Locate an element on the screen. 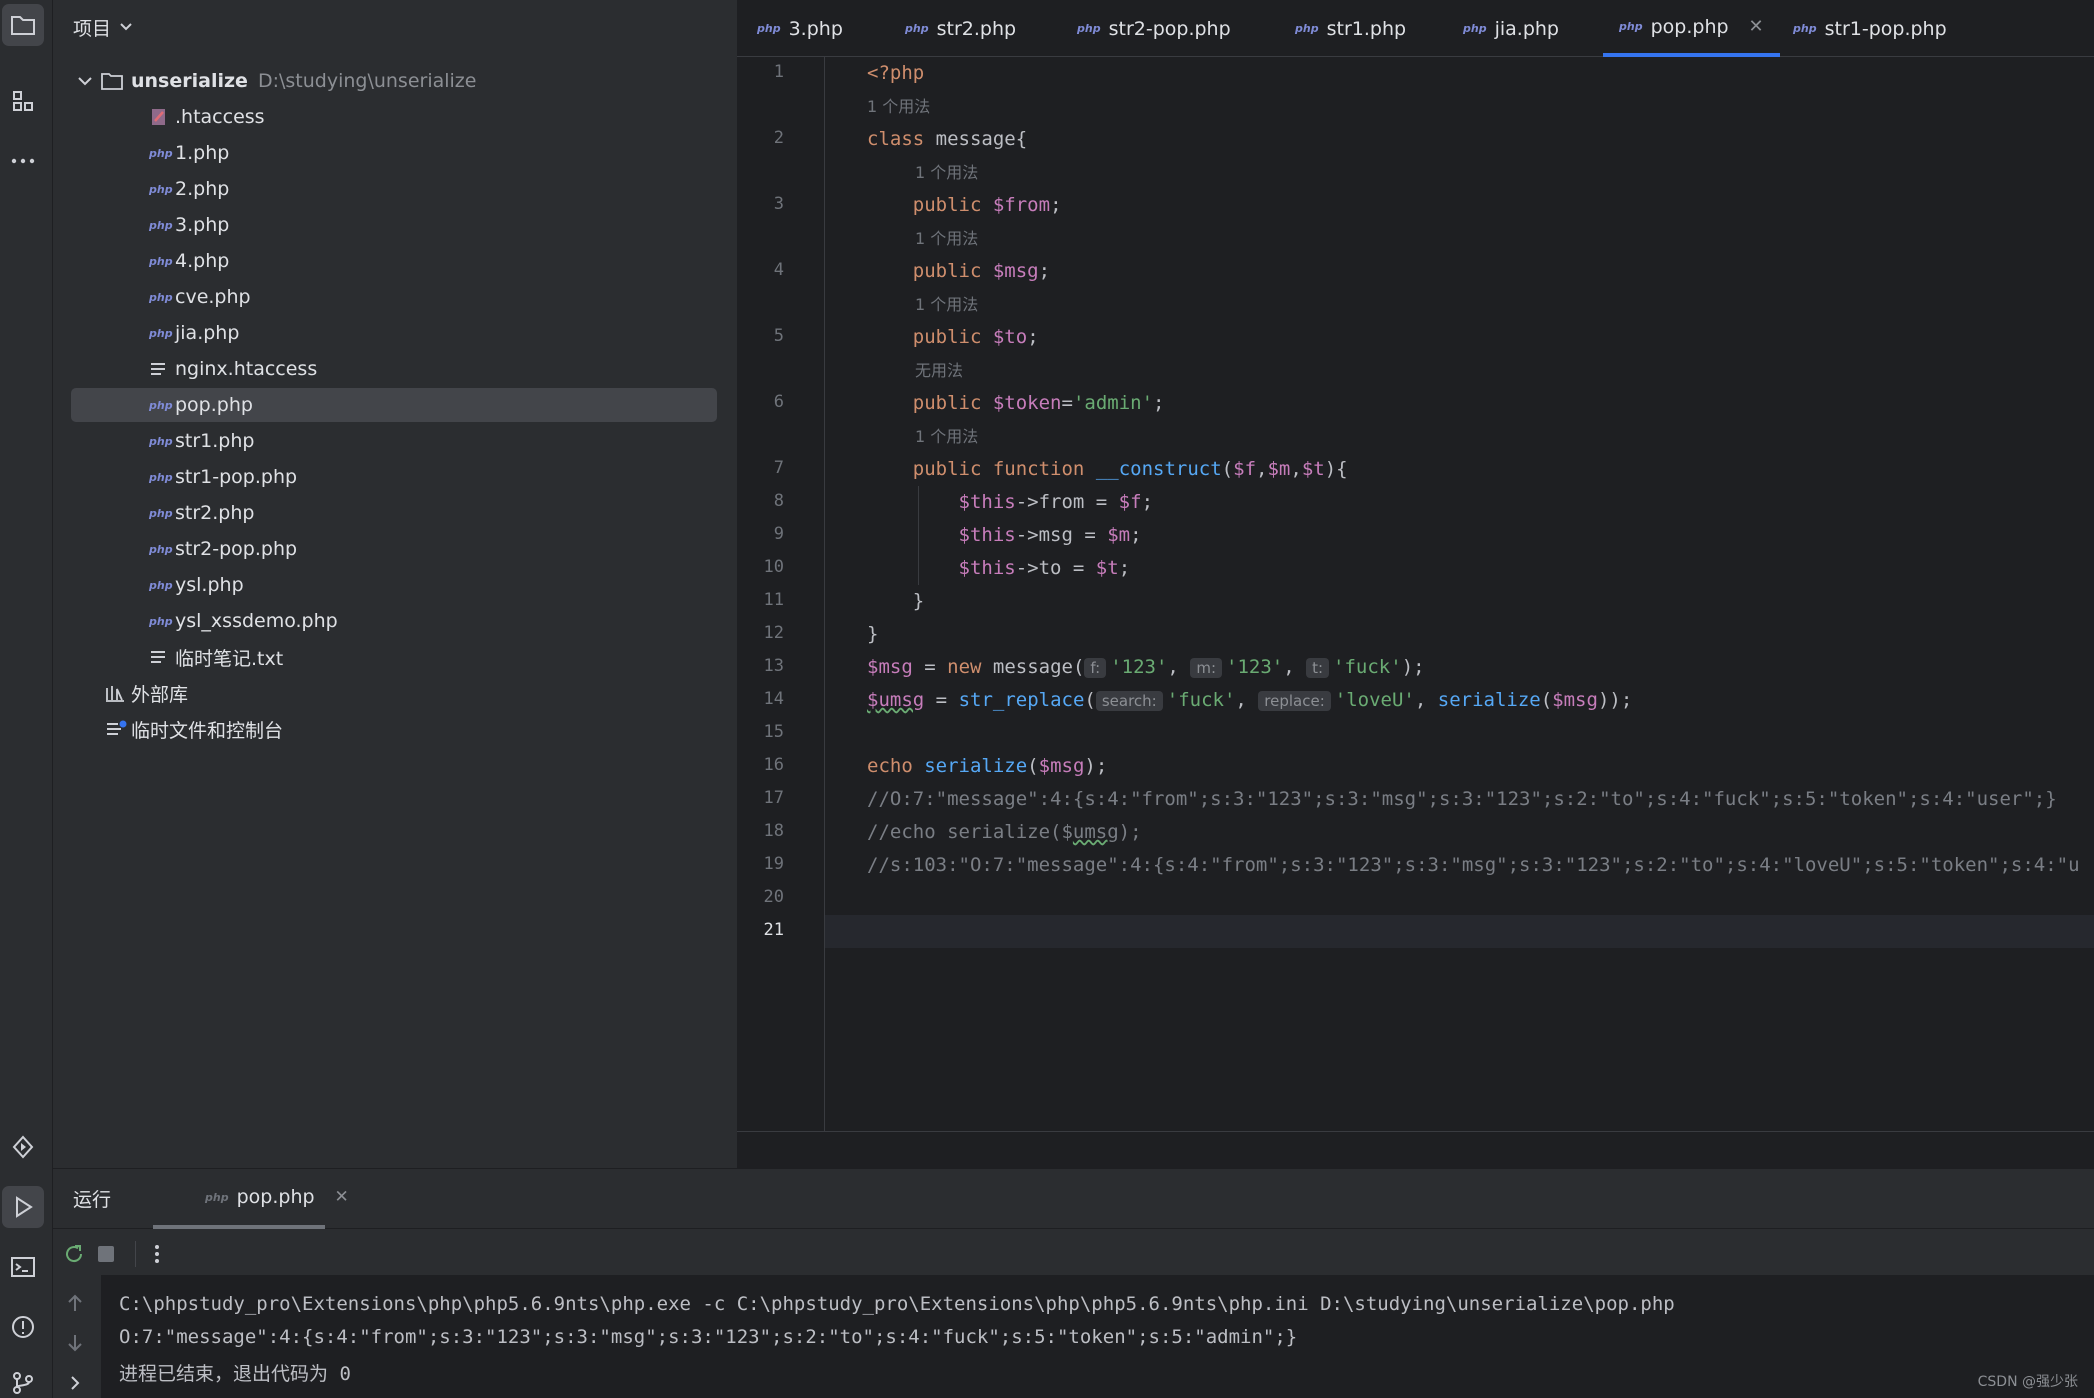  tab-label: str2-pop.php is located at coordinates (1169, 28).